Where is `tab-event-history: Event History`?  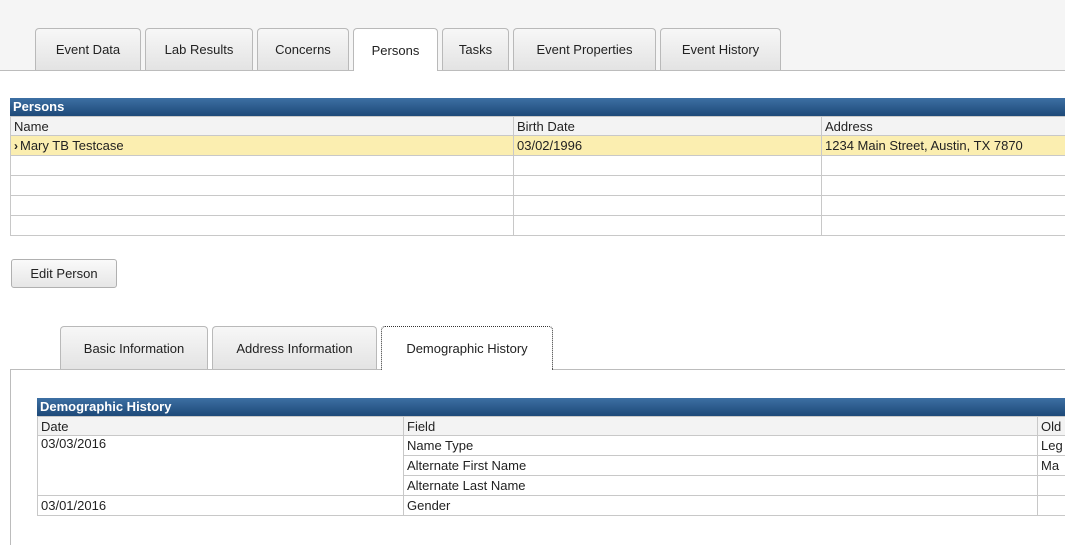
tab-event-history: Event History is located at coordinates (720, 49).